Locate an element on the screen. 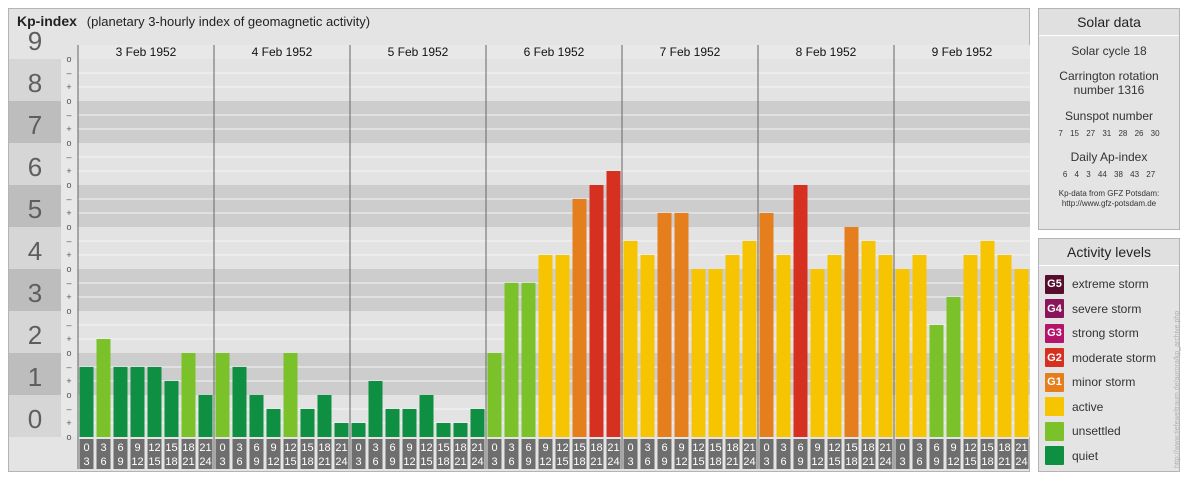  day-label: 6 Feb 1952 is located at coordinates (554, 52).